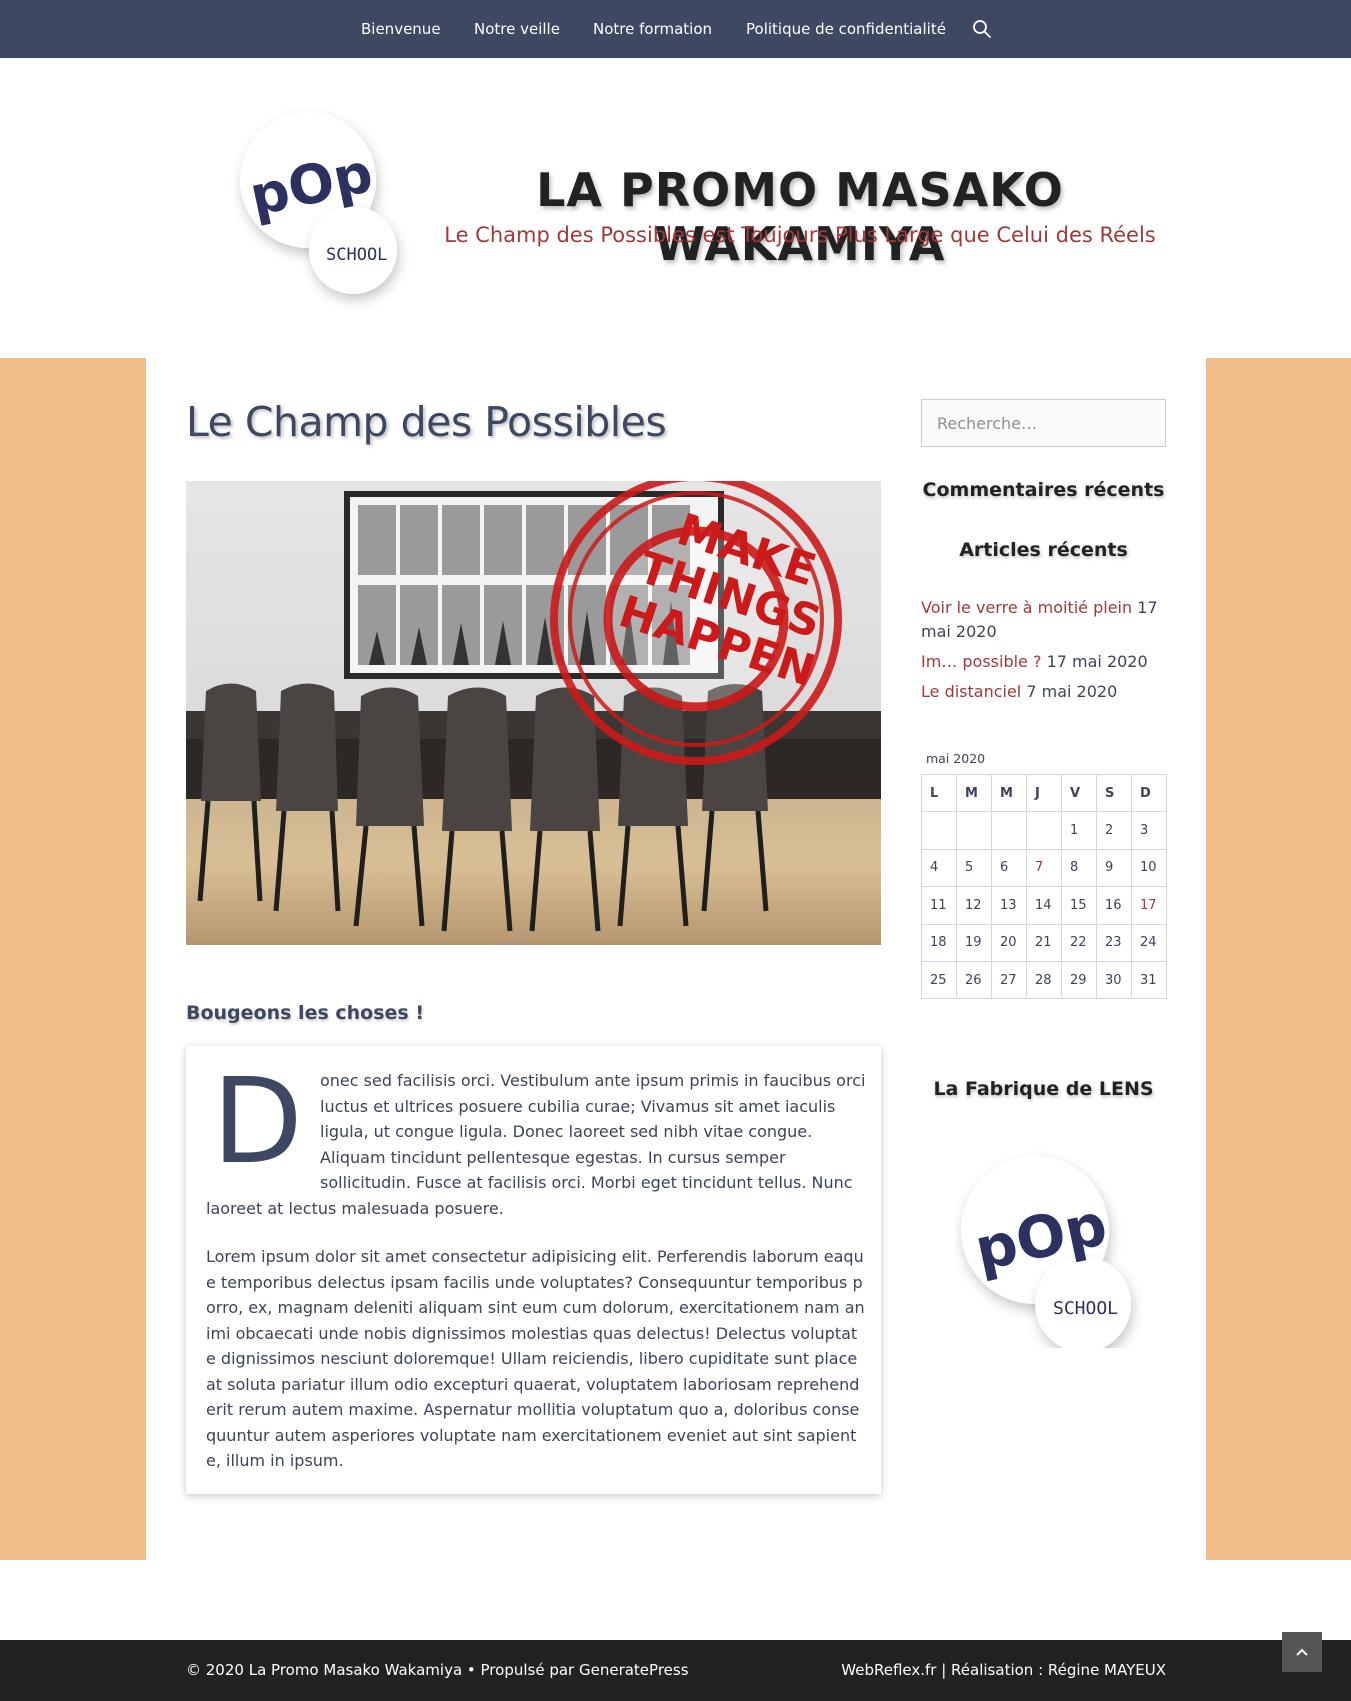 The image size is (1351, 1701). I want to click on calendar-day: 24, so click(1149, 942).